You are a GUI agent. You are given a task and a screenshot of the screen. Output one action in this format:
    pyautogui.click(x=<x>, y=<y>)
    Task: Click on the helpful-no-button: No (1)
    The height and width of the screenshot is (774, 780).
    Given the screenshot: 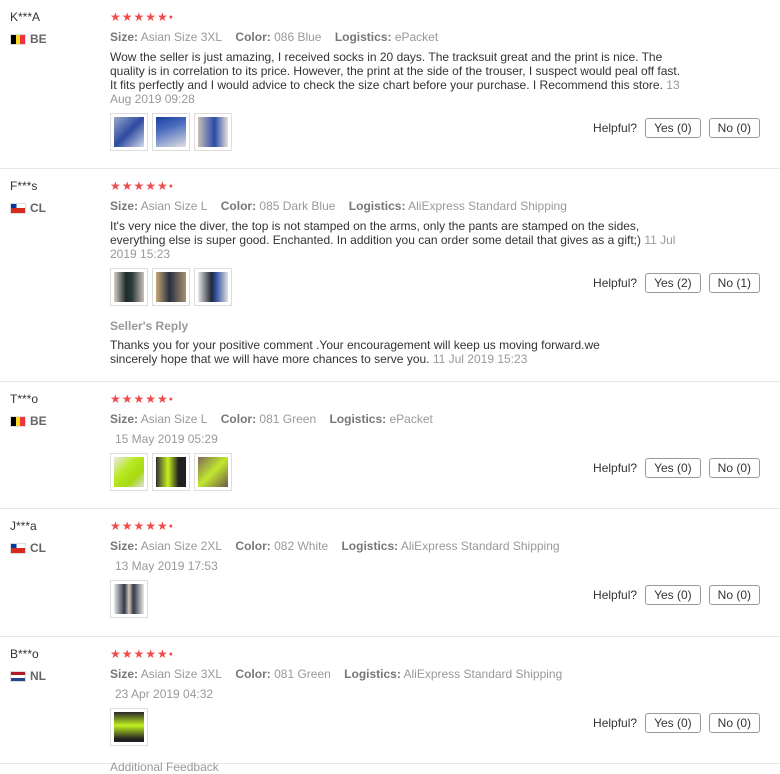 What is the action you would take?
    pyautogui.click(x=734, y=283)
    